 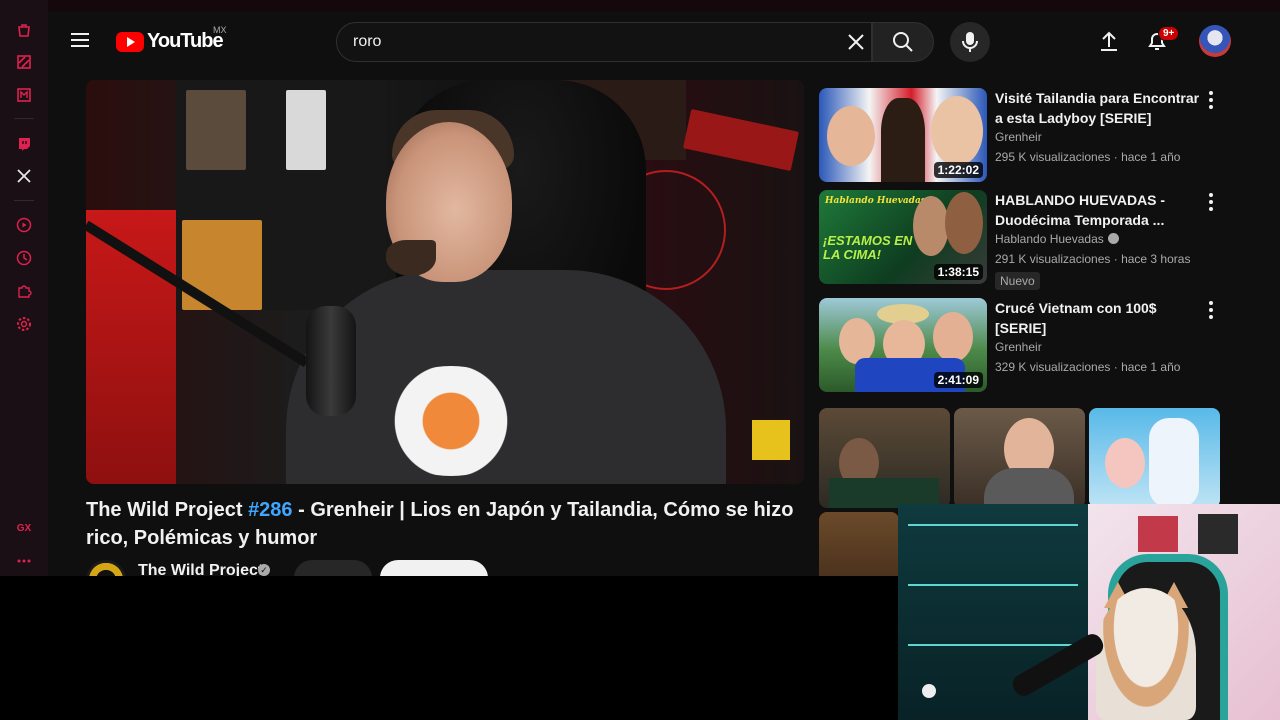 I want to click on shirt-print, so click(x=451, y=421).